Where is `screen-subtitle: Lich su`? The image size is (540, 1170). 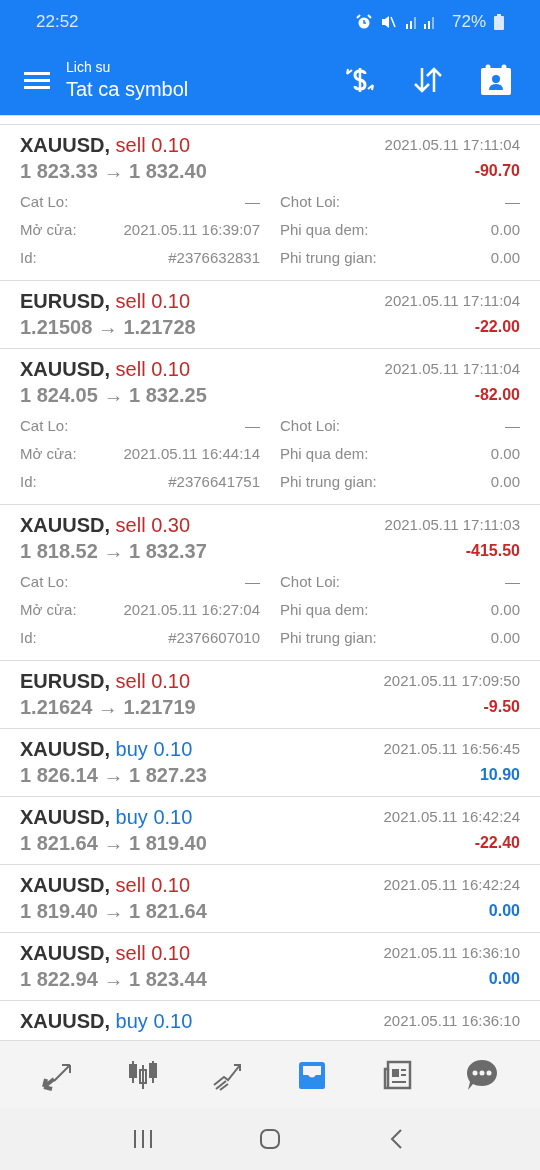
screen-subtitle: Lich su is located at coordinates (89, 66).